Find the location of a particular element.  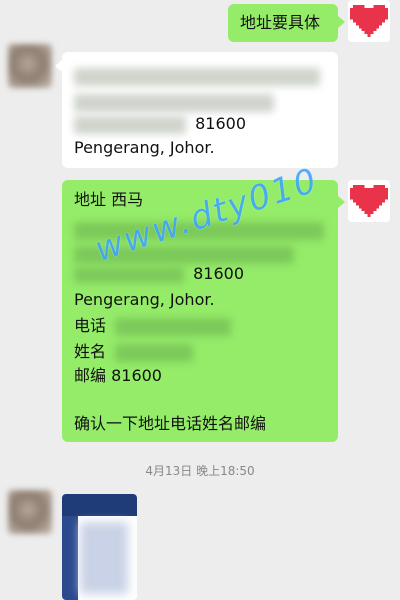

thumbnail-header is located at coordinates (99, 505).